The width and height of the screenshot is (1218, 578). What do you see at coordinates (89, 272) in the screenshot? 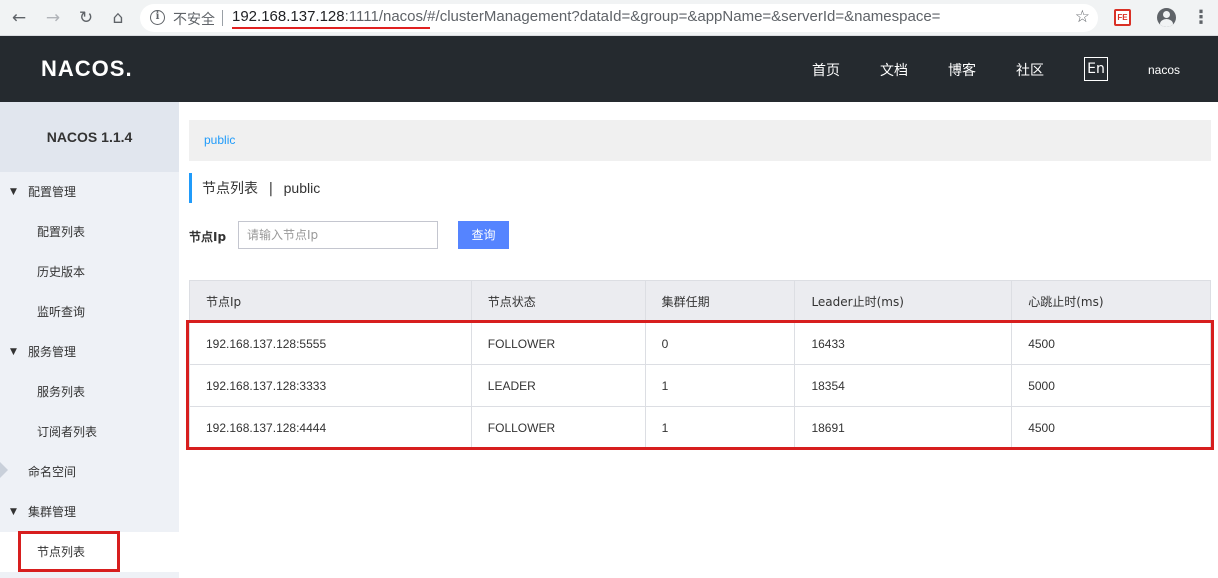
I see `sidebar-item-history: 历史版本` at bounding box center [89, 272].